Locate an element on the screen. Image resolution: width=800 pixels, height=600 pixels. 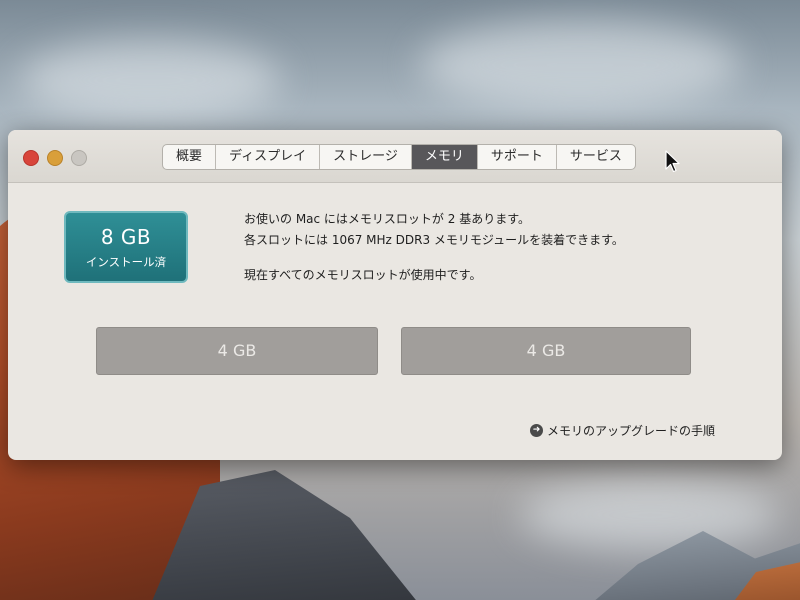
installed-memory-badge: 8 GB インストール済 is located at coordinates (126, 247).